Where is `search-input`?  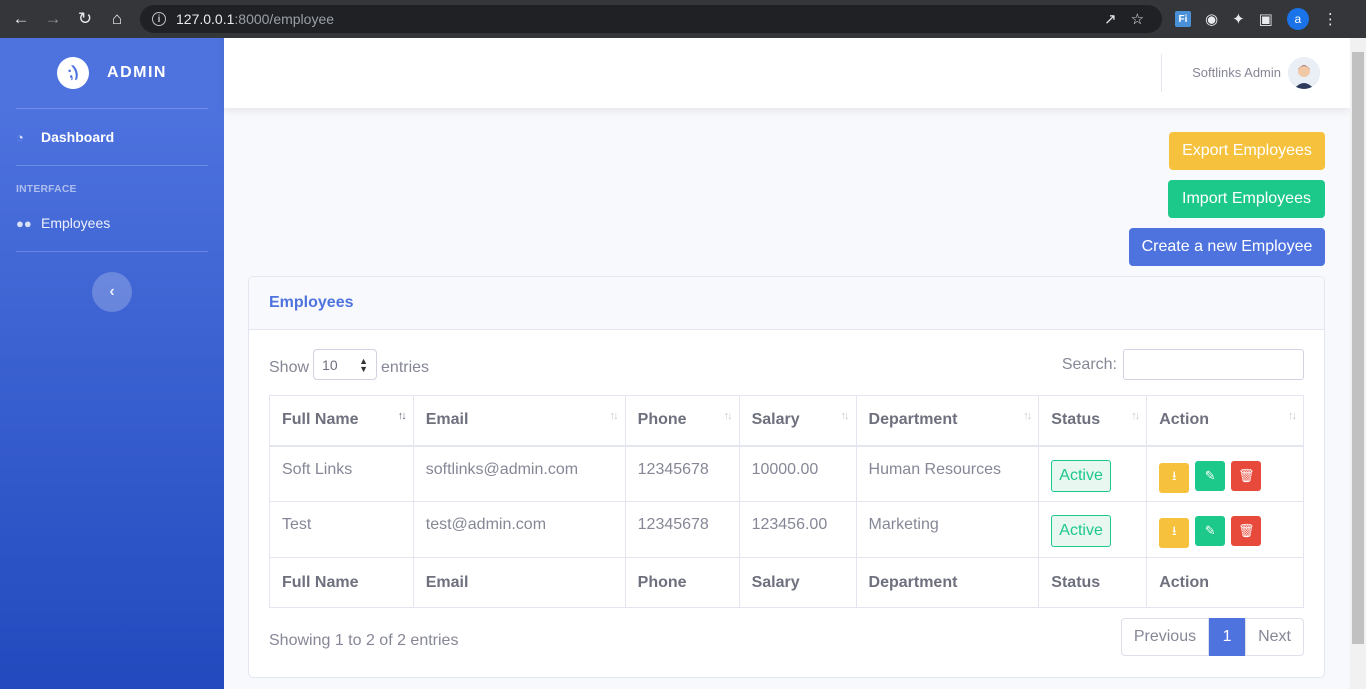 search-input is located at coordinates (1213, 364).